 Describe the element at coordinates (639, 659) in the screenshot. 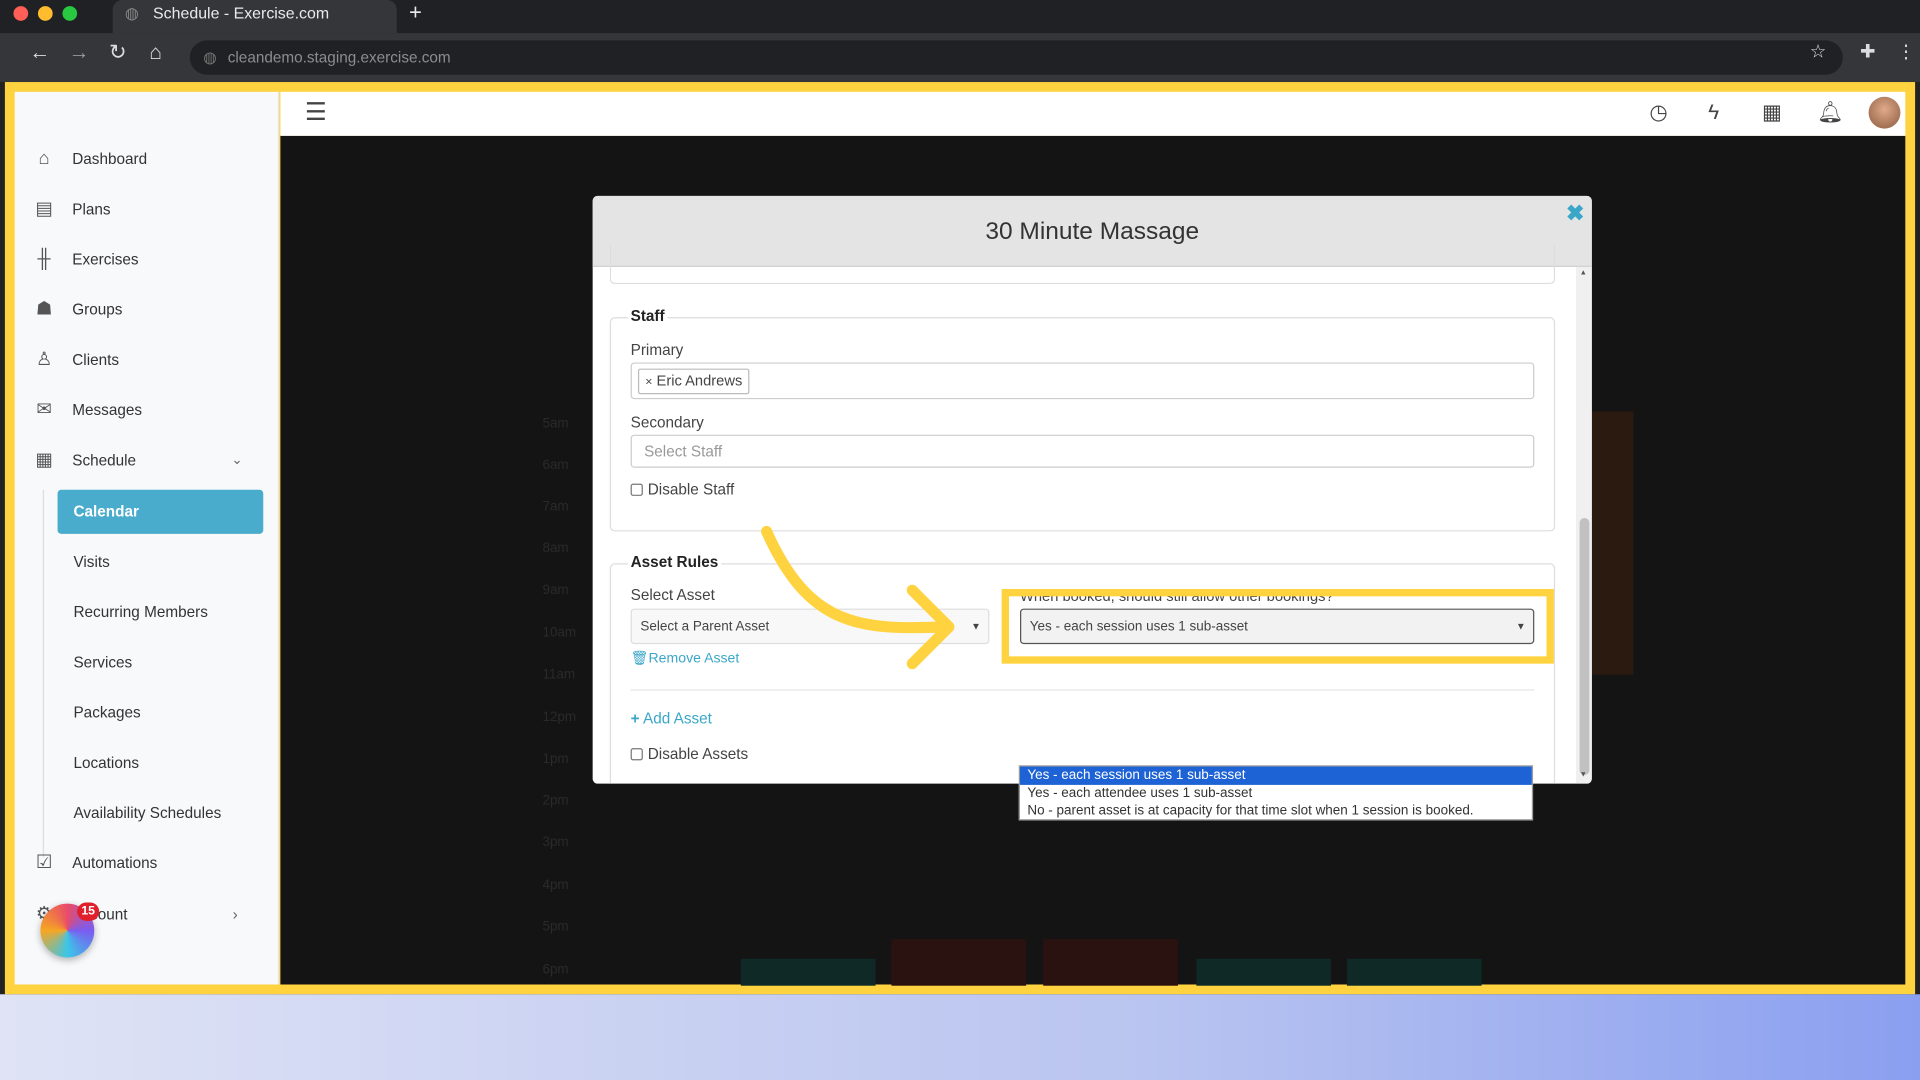

I see `trash-icon: 🗑︎` at that location.